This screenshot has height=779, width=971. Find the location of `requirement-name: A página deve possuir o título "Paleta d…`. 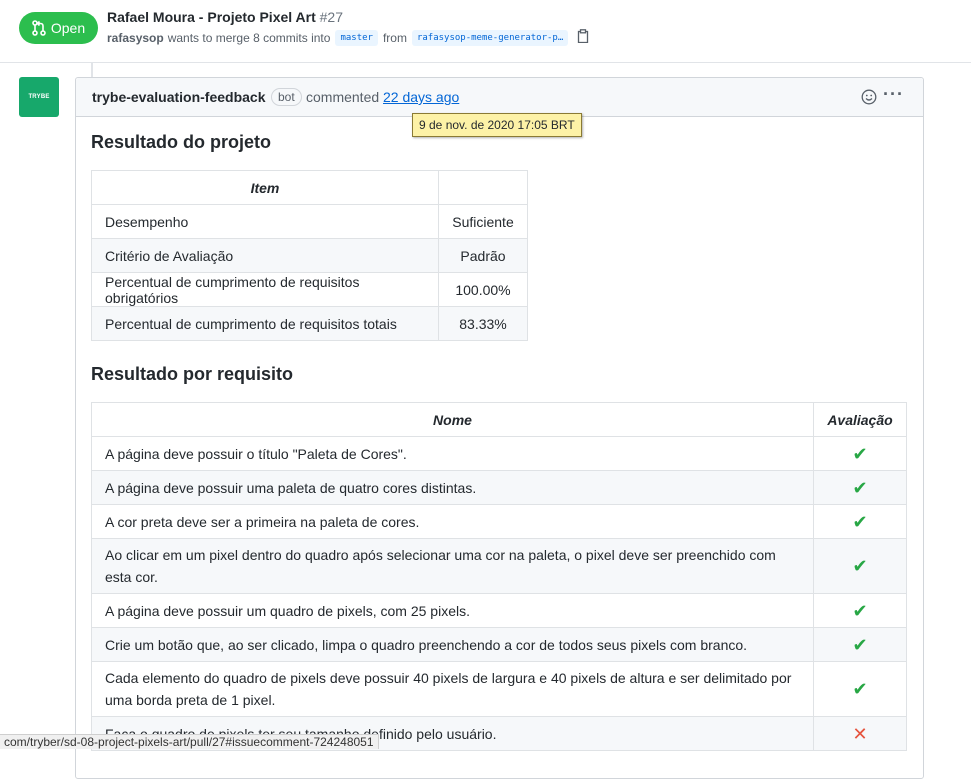

requirement-name: A página deve possuir o título "Paleta d… is located at coordinates (452, 453).